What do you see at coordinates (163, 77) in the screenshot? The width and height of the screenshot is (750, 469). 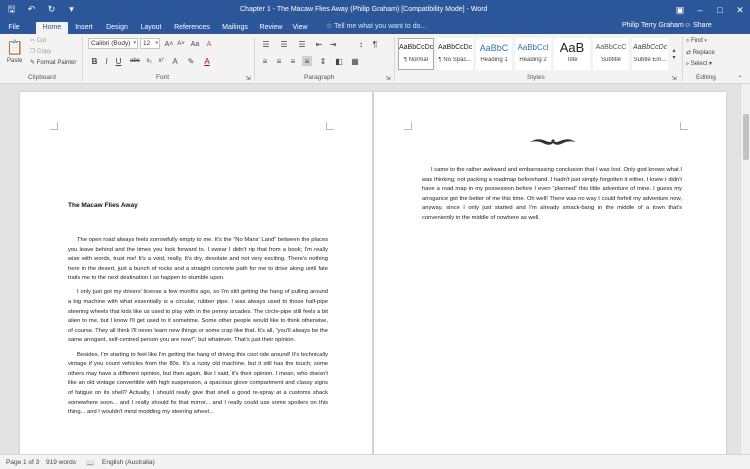 I see `font-group-label: Font` at bounding box center [163, 77].